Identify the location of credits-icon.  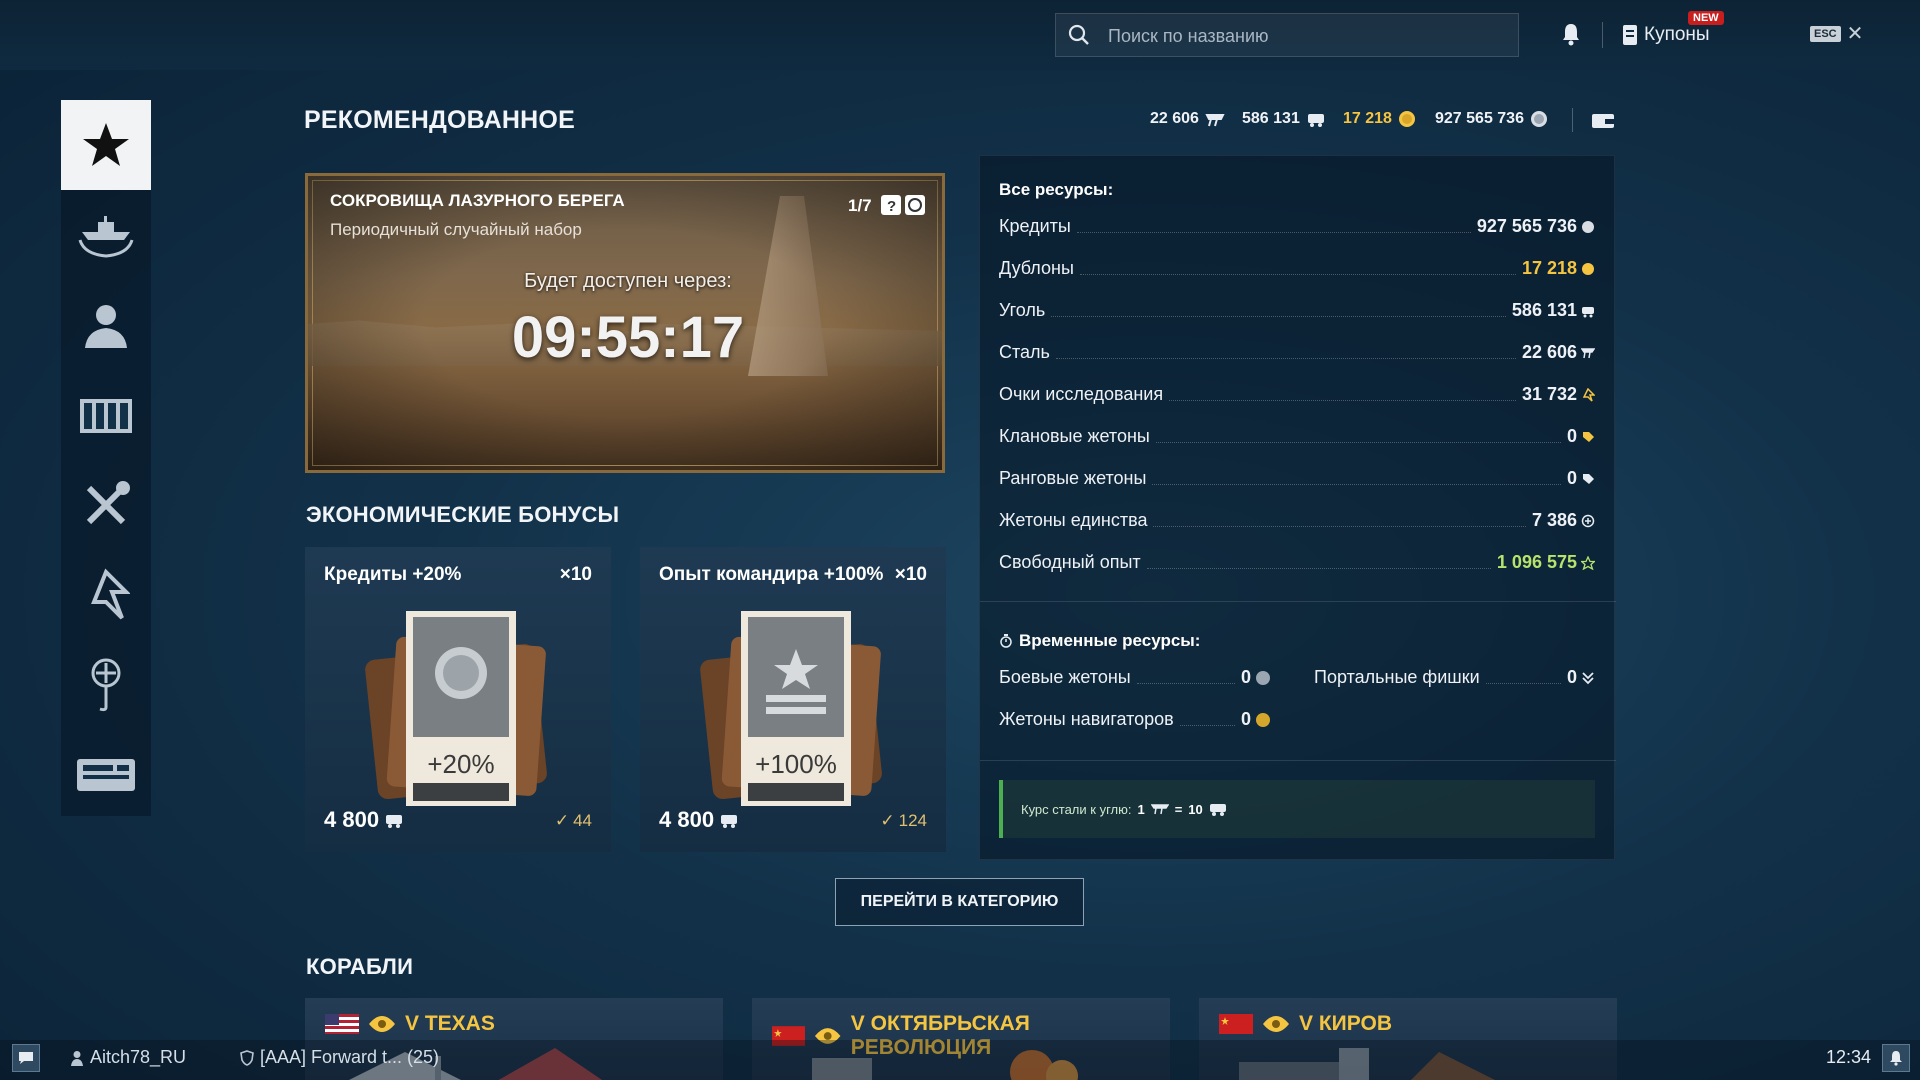
(1588, 226).